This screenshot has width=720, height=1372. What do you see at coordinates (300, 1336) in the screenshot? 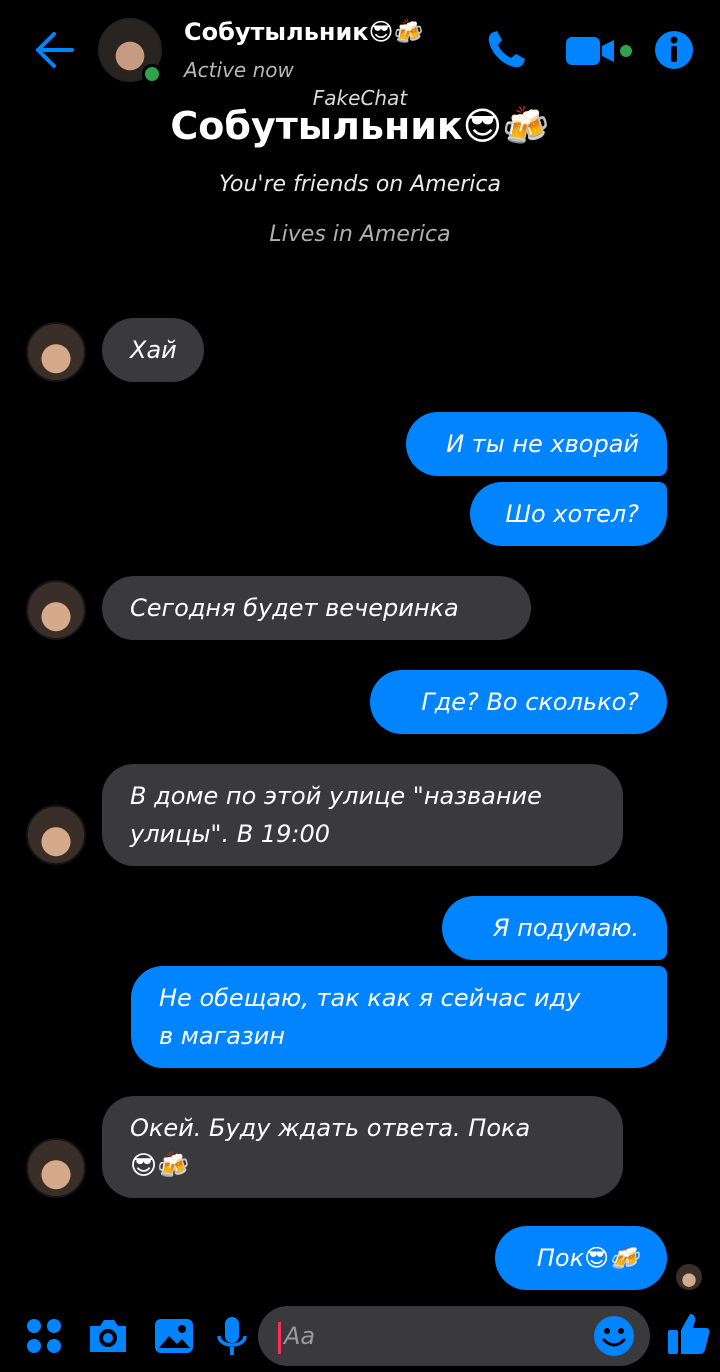
I see `message-input-placeholder: Aa` at bounding box center [300, 1336].